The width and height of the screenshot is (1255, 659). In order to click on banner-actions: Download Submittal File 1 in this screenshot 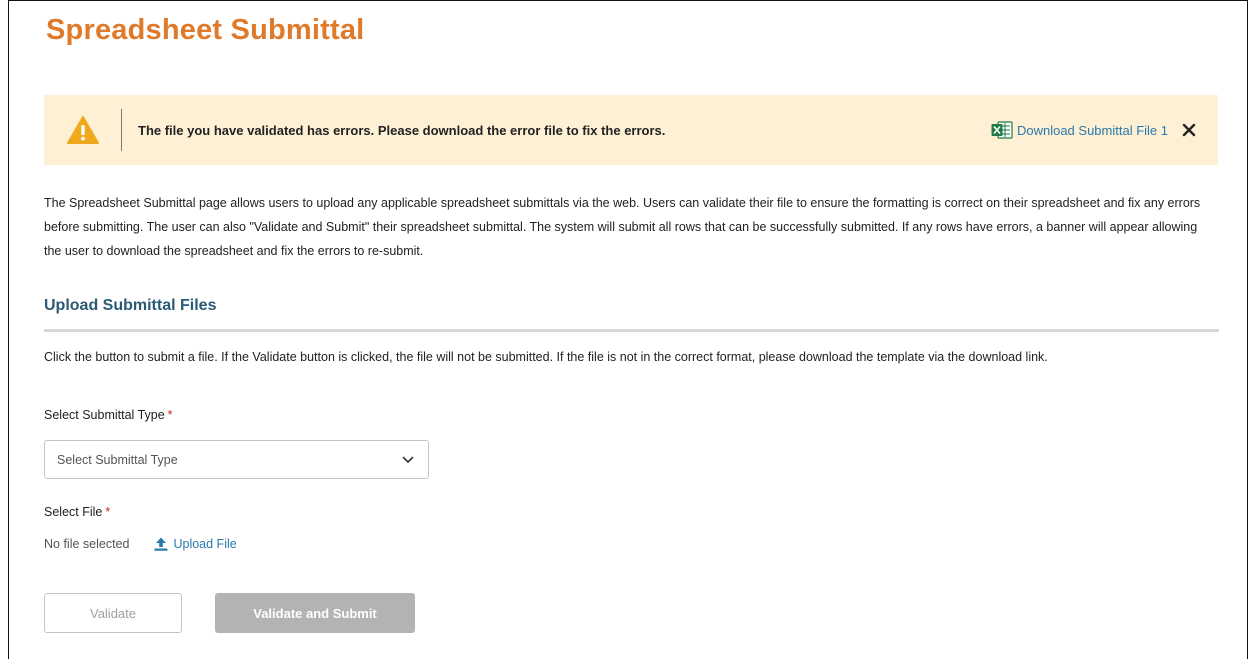, I will do `click(1093, 130)`.